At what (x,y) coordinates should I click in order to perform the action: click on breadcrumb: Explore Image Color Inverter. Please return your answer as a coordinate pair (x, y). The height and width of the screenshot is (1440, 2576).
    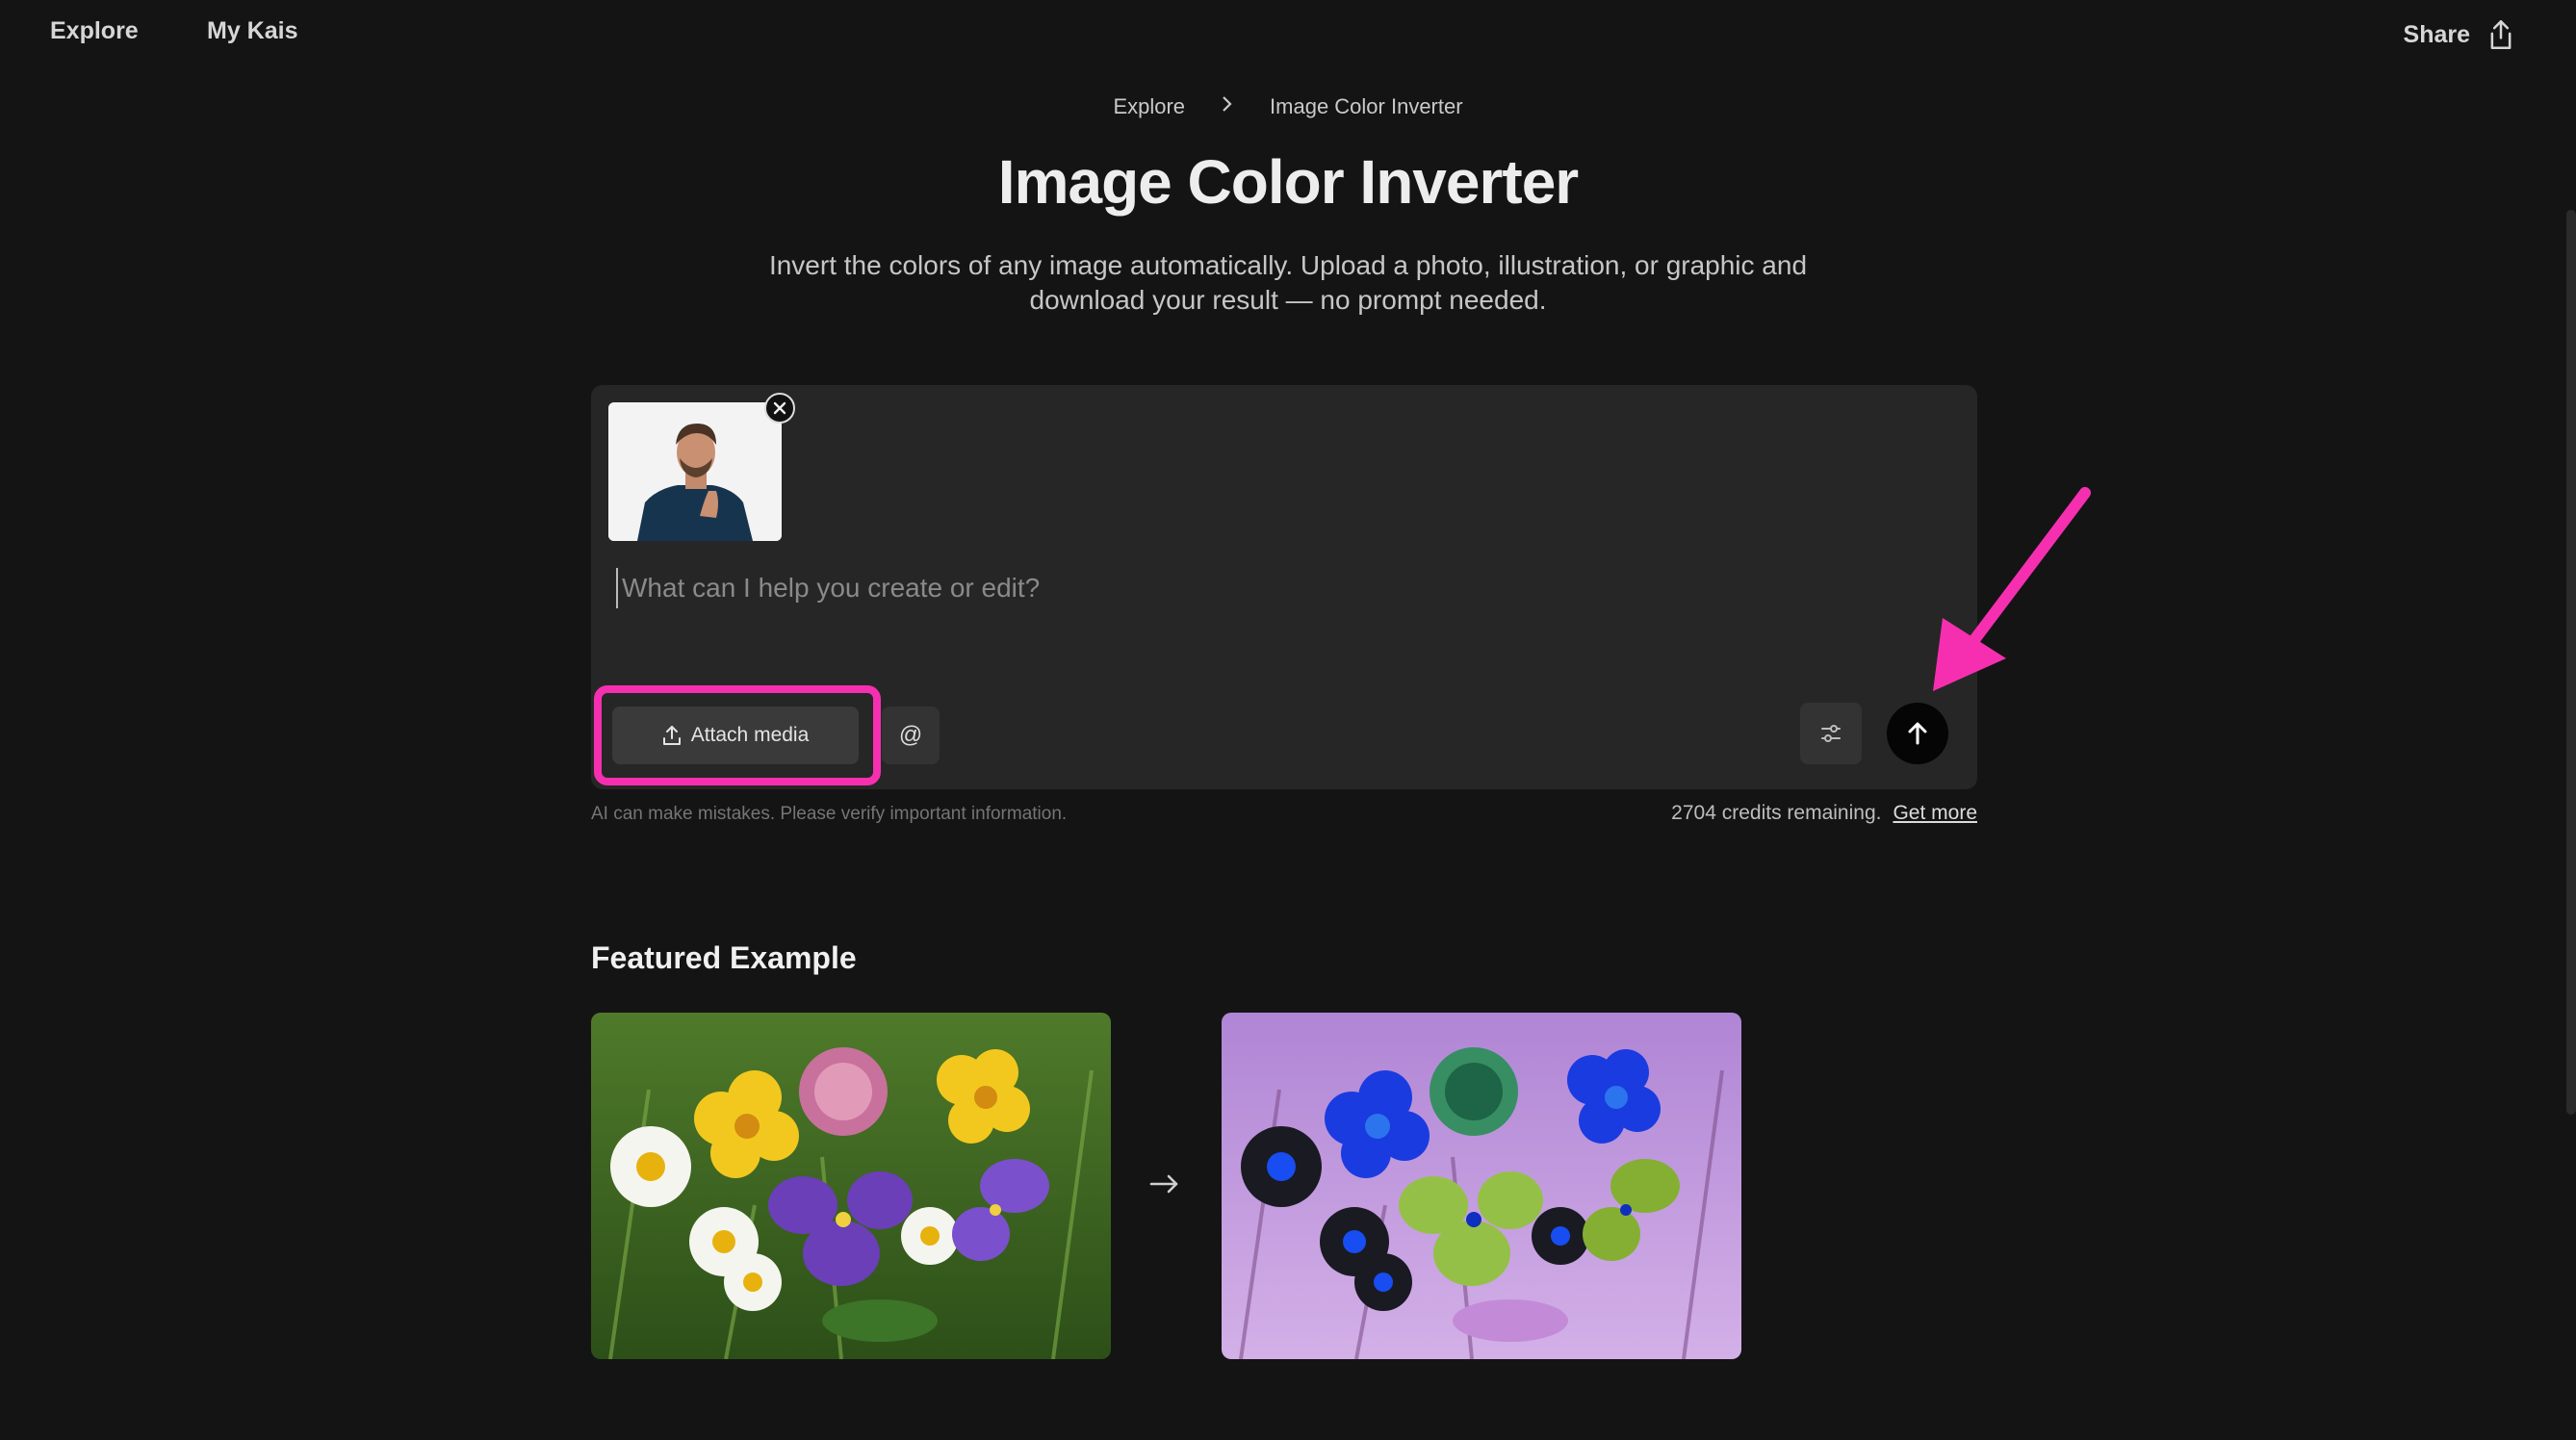
    Looking at the image, I should click on (1288, 107).